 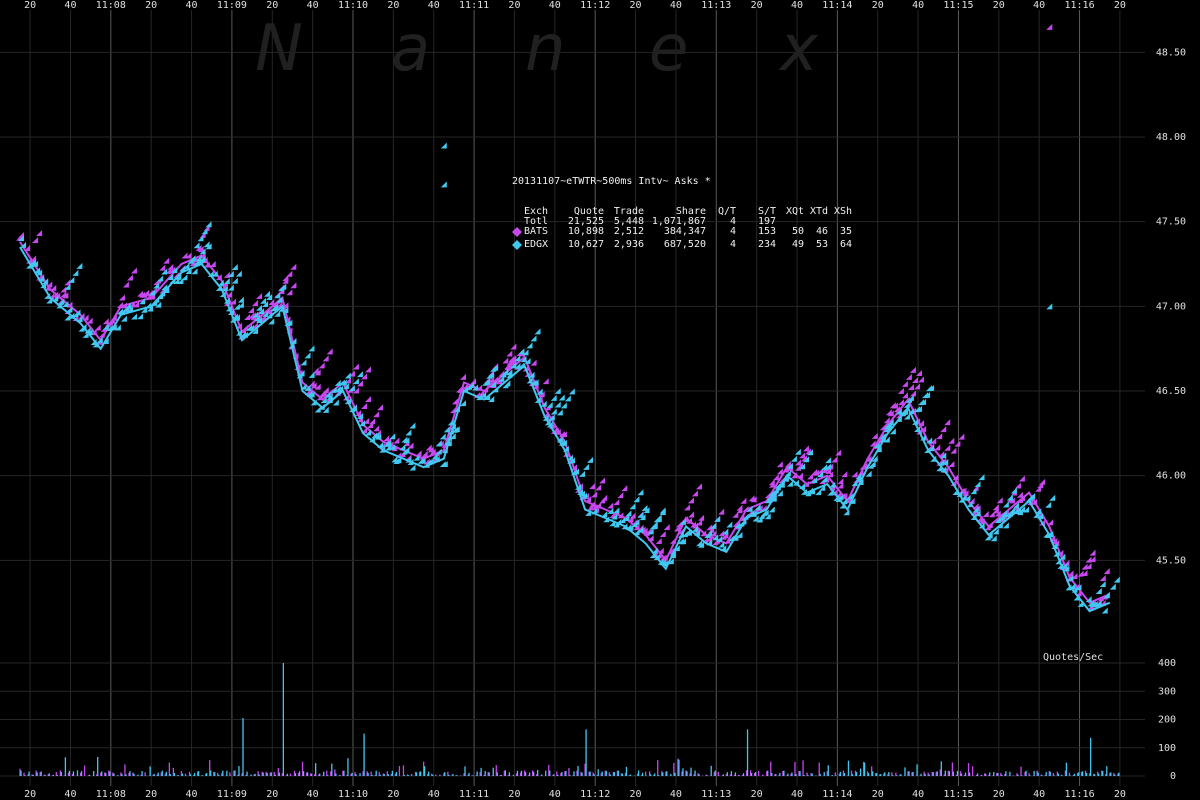 I want to click on legend-swatch, so click(x=518, y=233).